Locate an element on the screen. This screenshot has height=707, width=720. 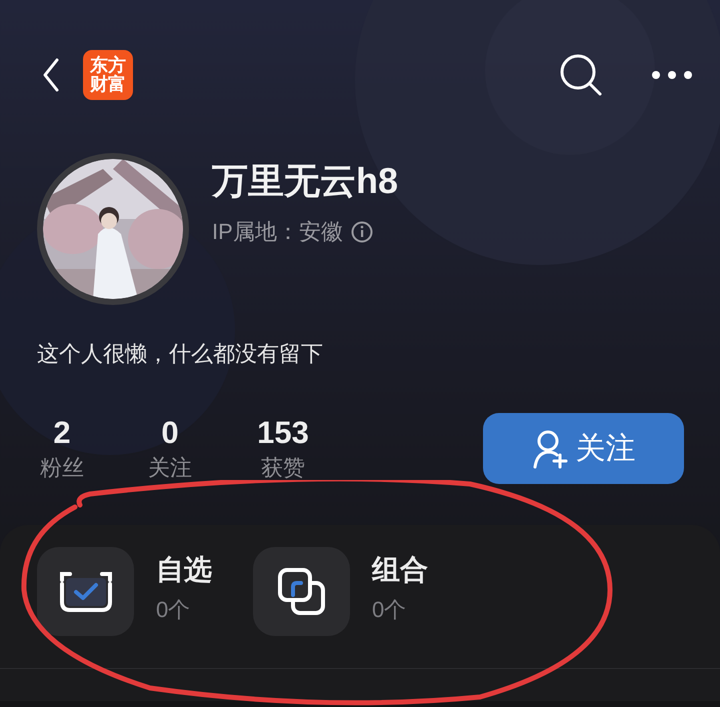
stat-value: 0 is located at coordinates (170, 432).